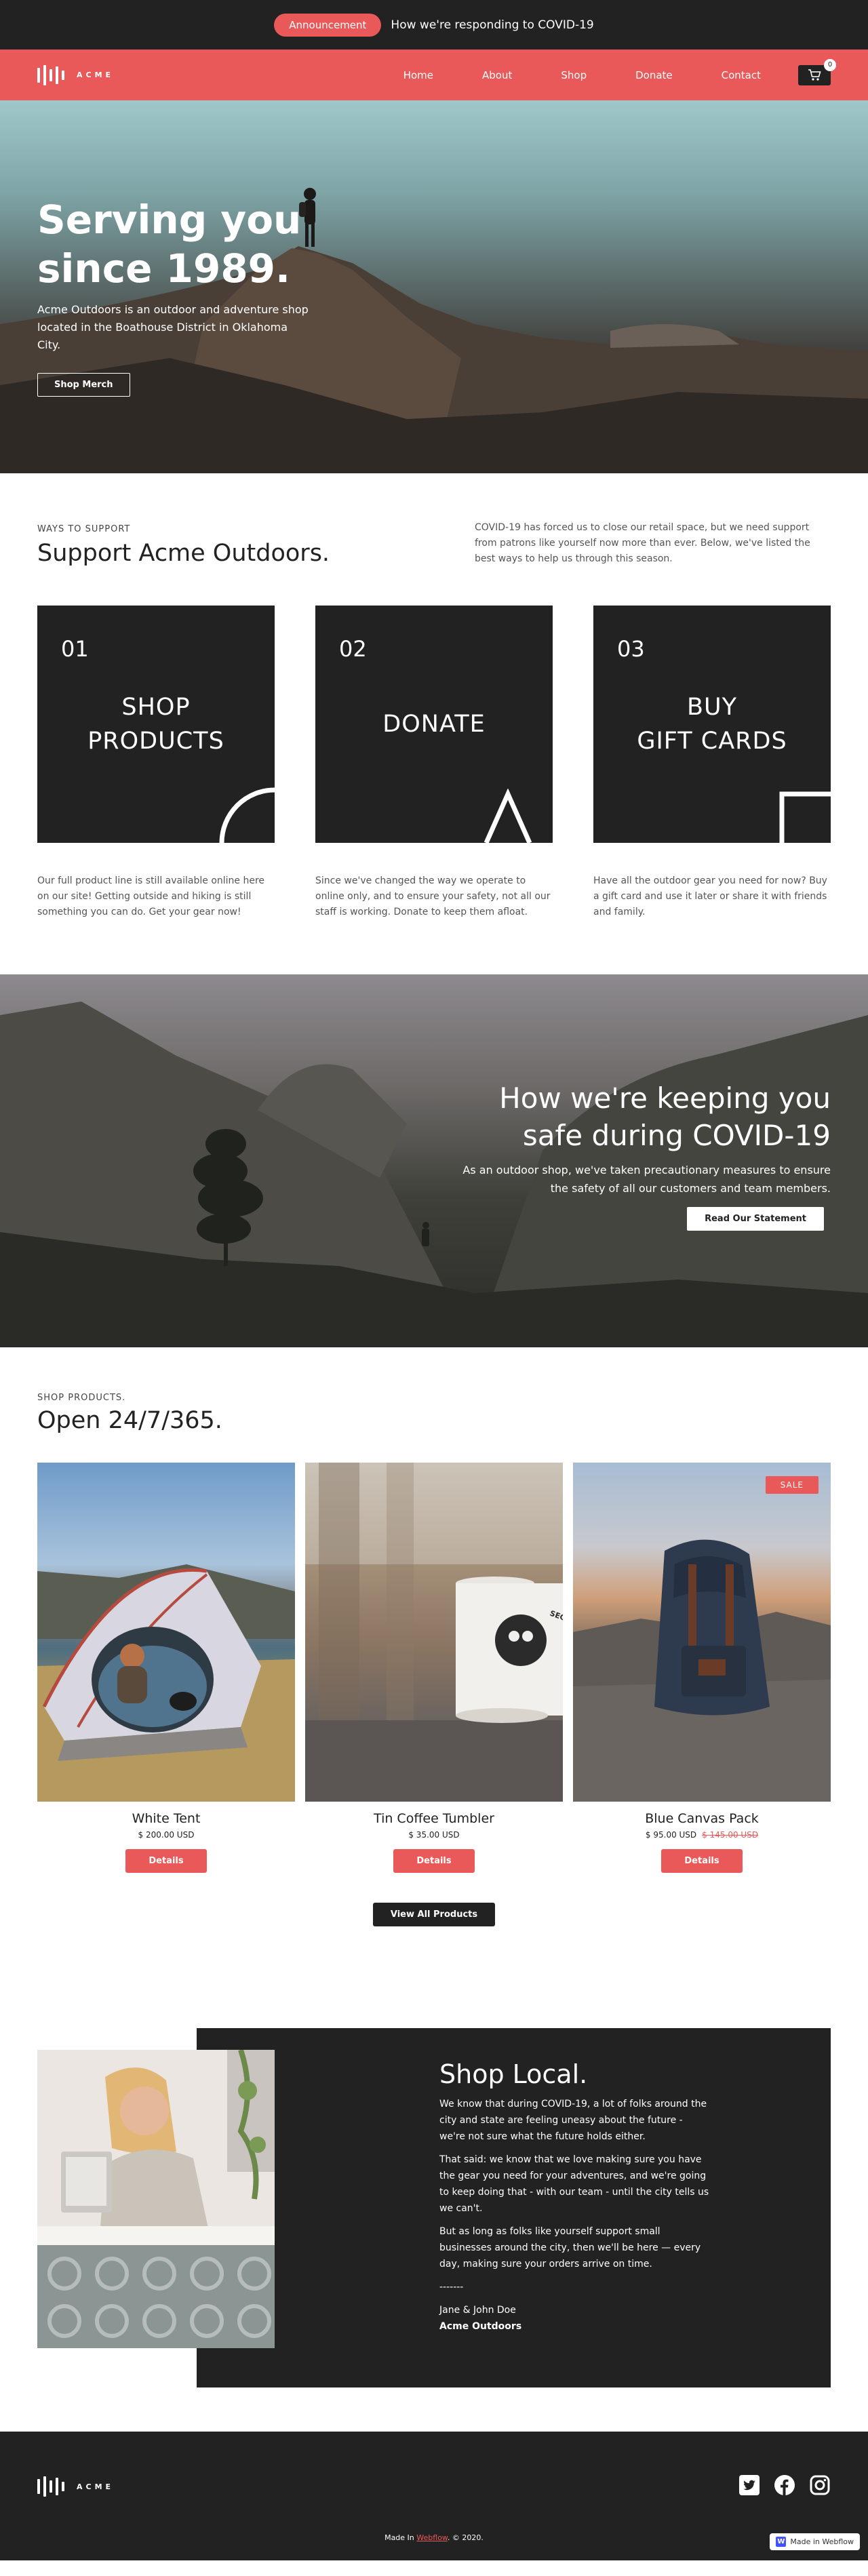 Image resolution: width=868 pixels, height=2576 pixels. What do you see at coordinates (434, 1818) in the screenshot?
I see `product-name: Tin Coffee Tumbler` at bounding box center [434, 1818].